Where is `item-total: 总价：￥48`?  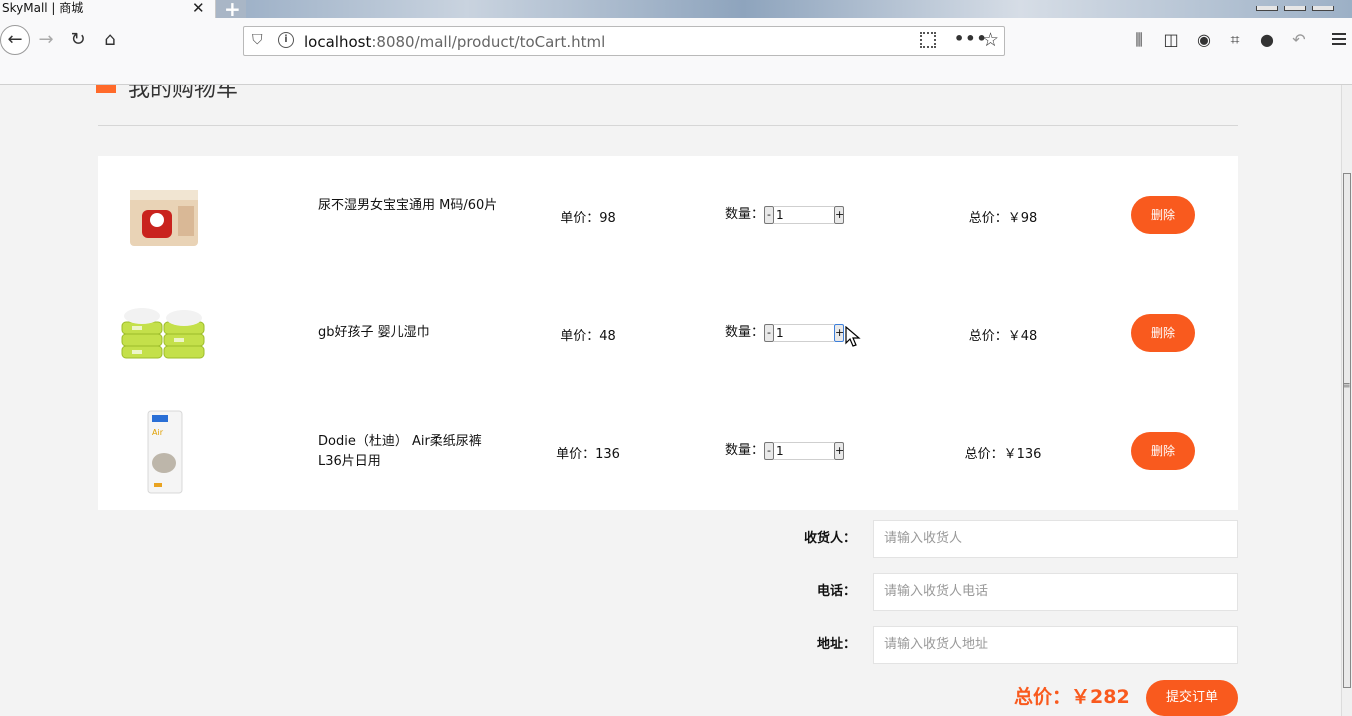
item-total: 总价：￥48 is located at coordinates (1003, 336).